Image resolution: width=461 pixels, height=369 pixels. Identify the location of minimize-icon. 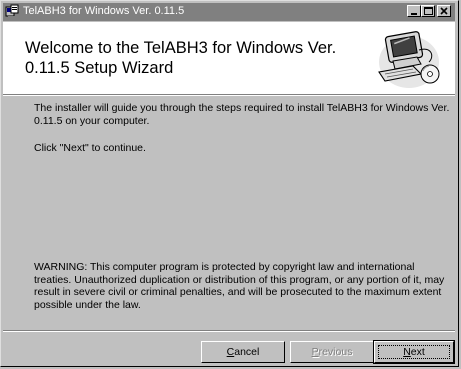
(414, 14).